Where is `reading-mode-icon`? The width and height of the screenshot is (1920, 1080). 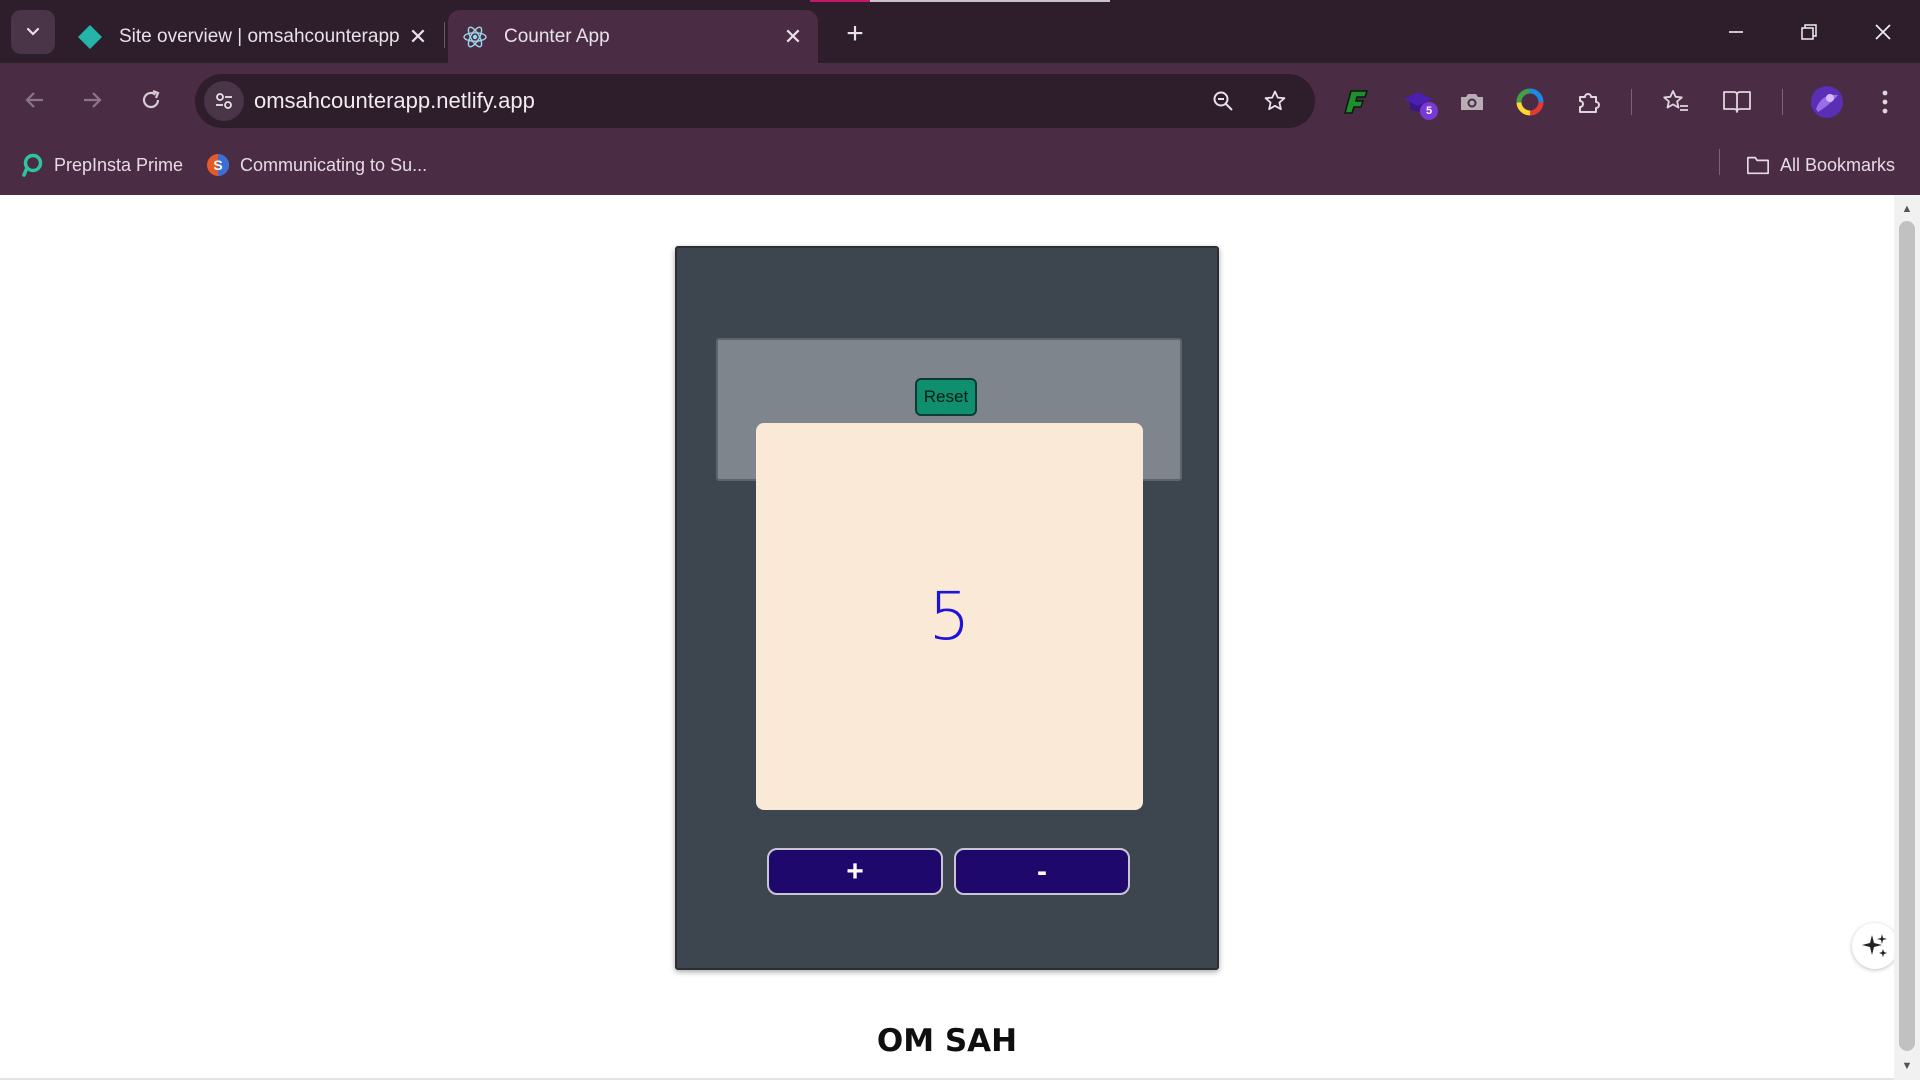
reading-mode-icon is located at coordinates (1737, 102).